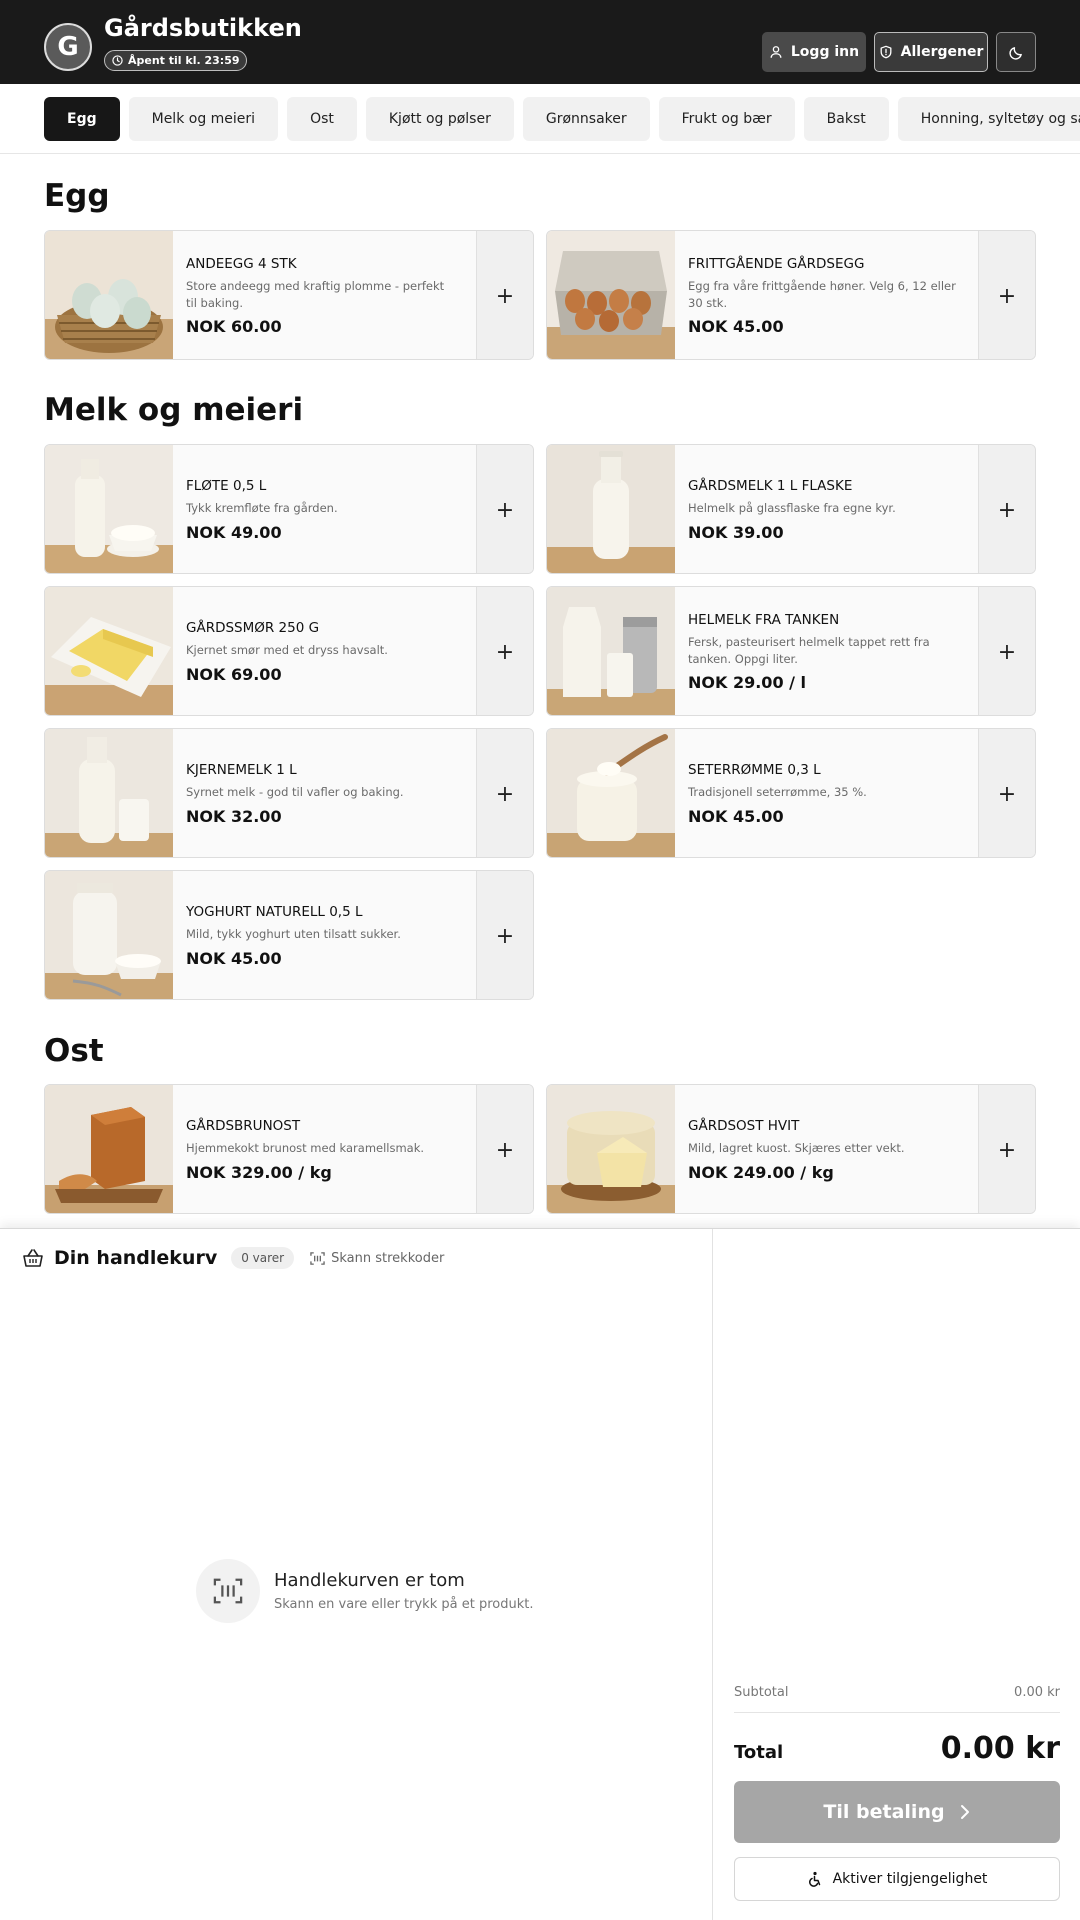 The image size is (1080, 1920). I want to click on theme-toggle-button, so click(1016, 52).